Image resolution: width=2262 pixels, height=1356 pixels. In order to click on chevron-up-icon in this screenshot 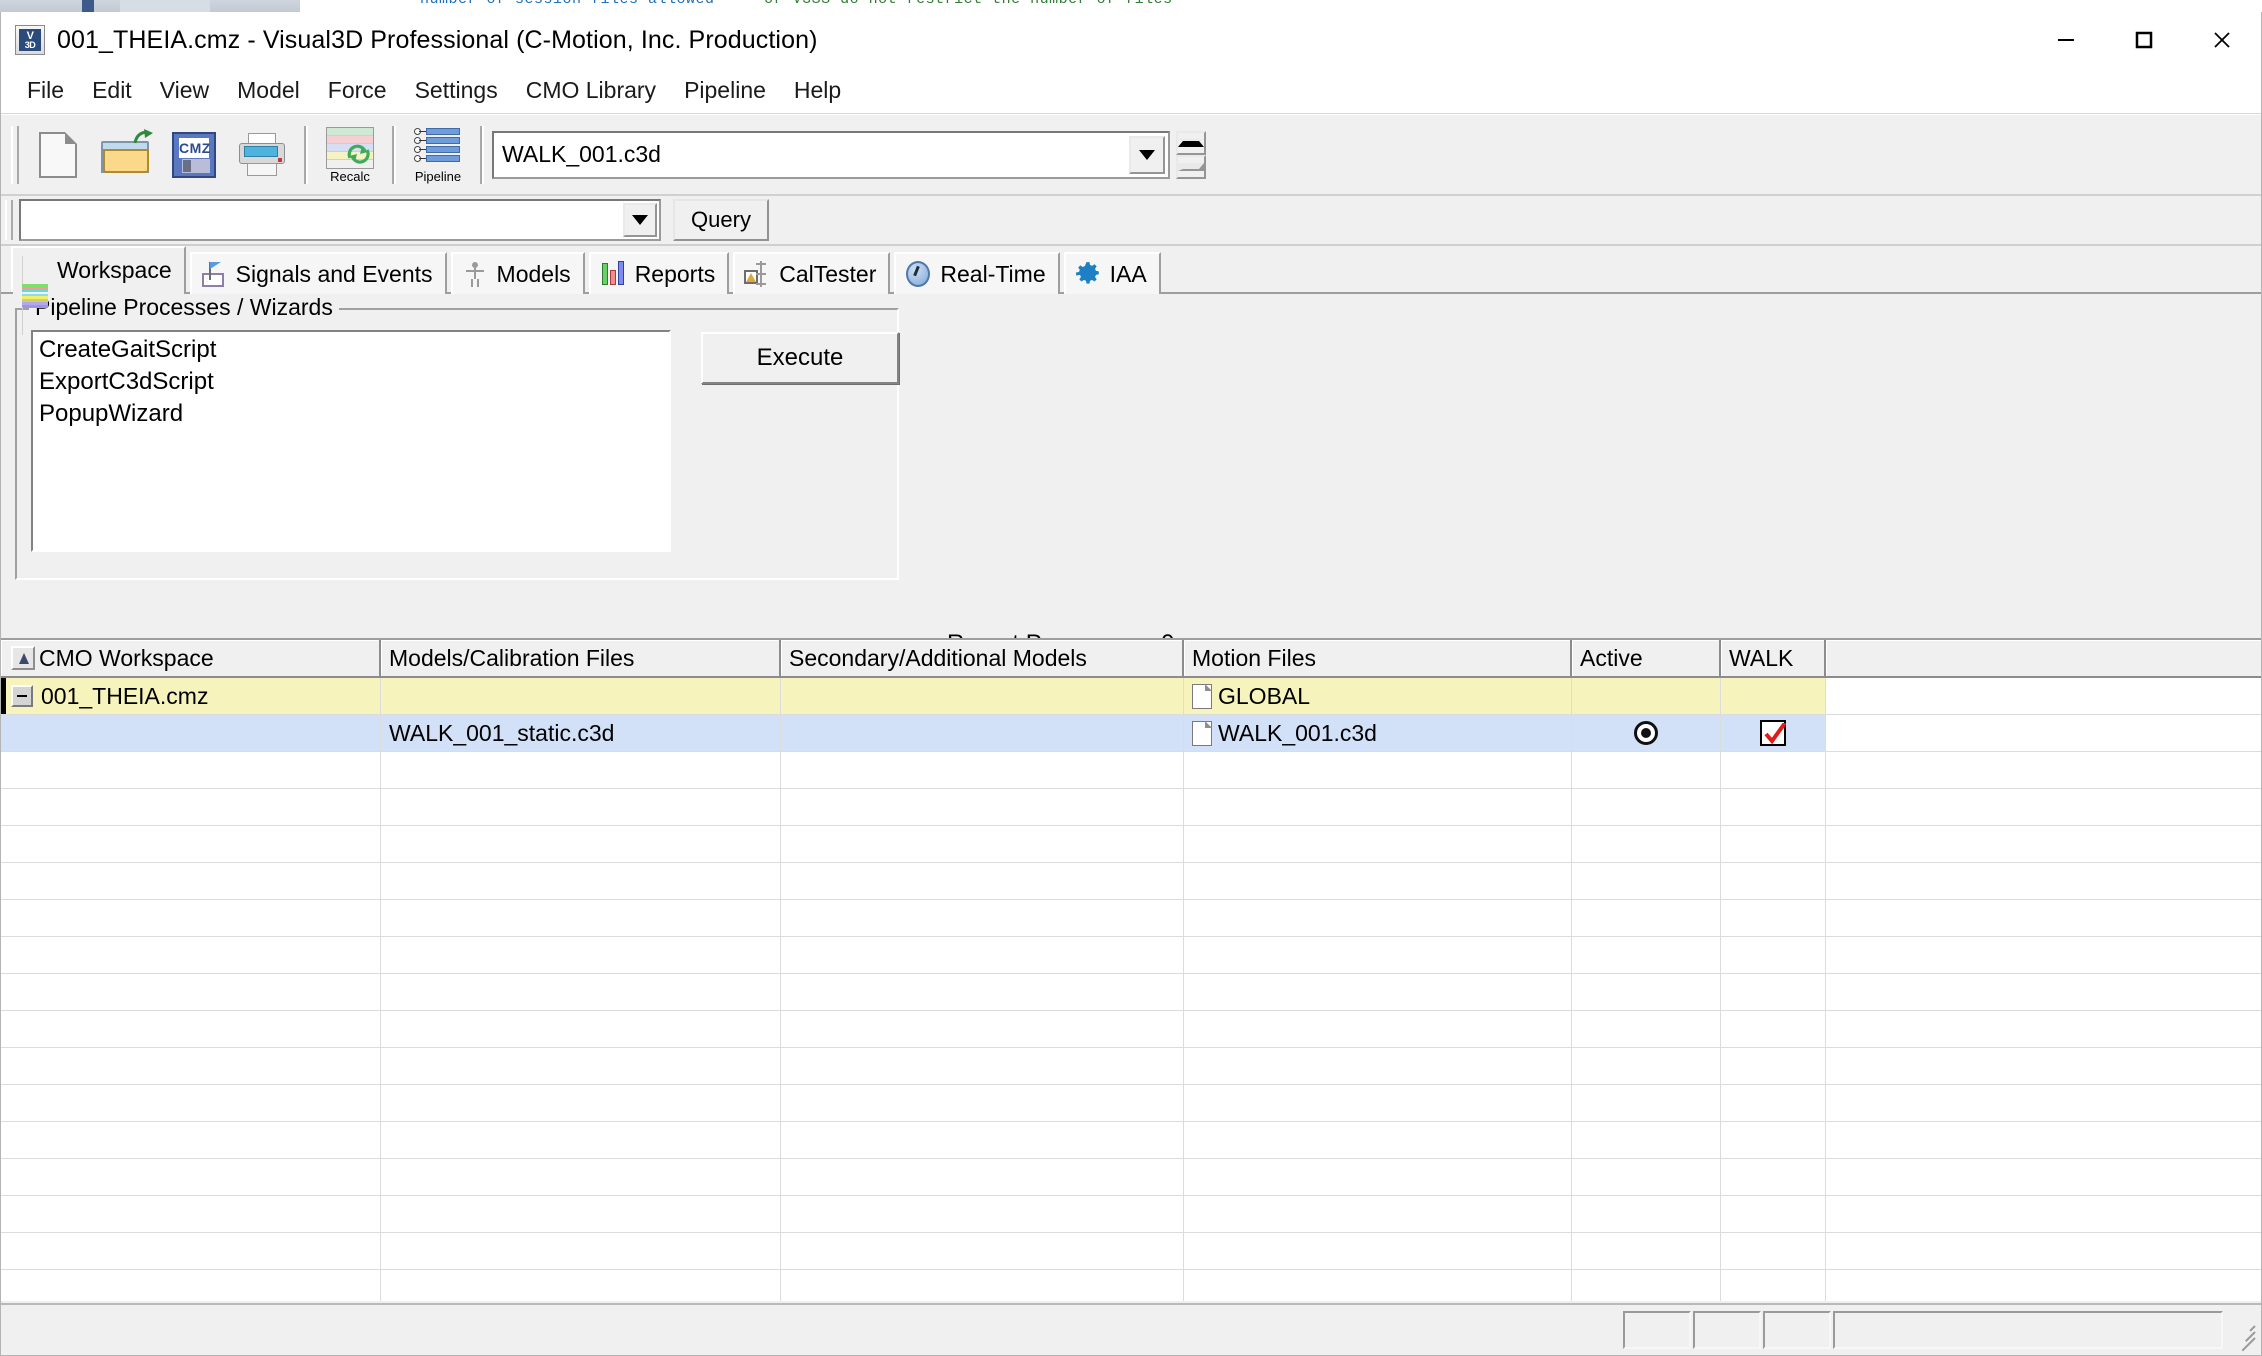, I will do `click(1191, 142)`.